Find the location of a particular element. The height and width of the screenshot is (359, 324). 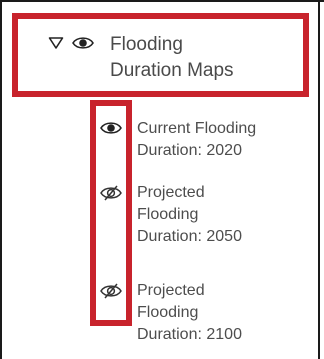

layer-group-title: Flooding Duration Maps is located at coordinates (200, 58).